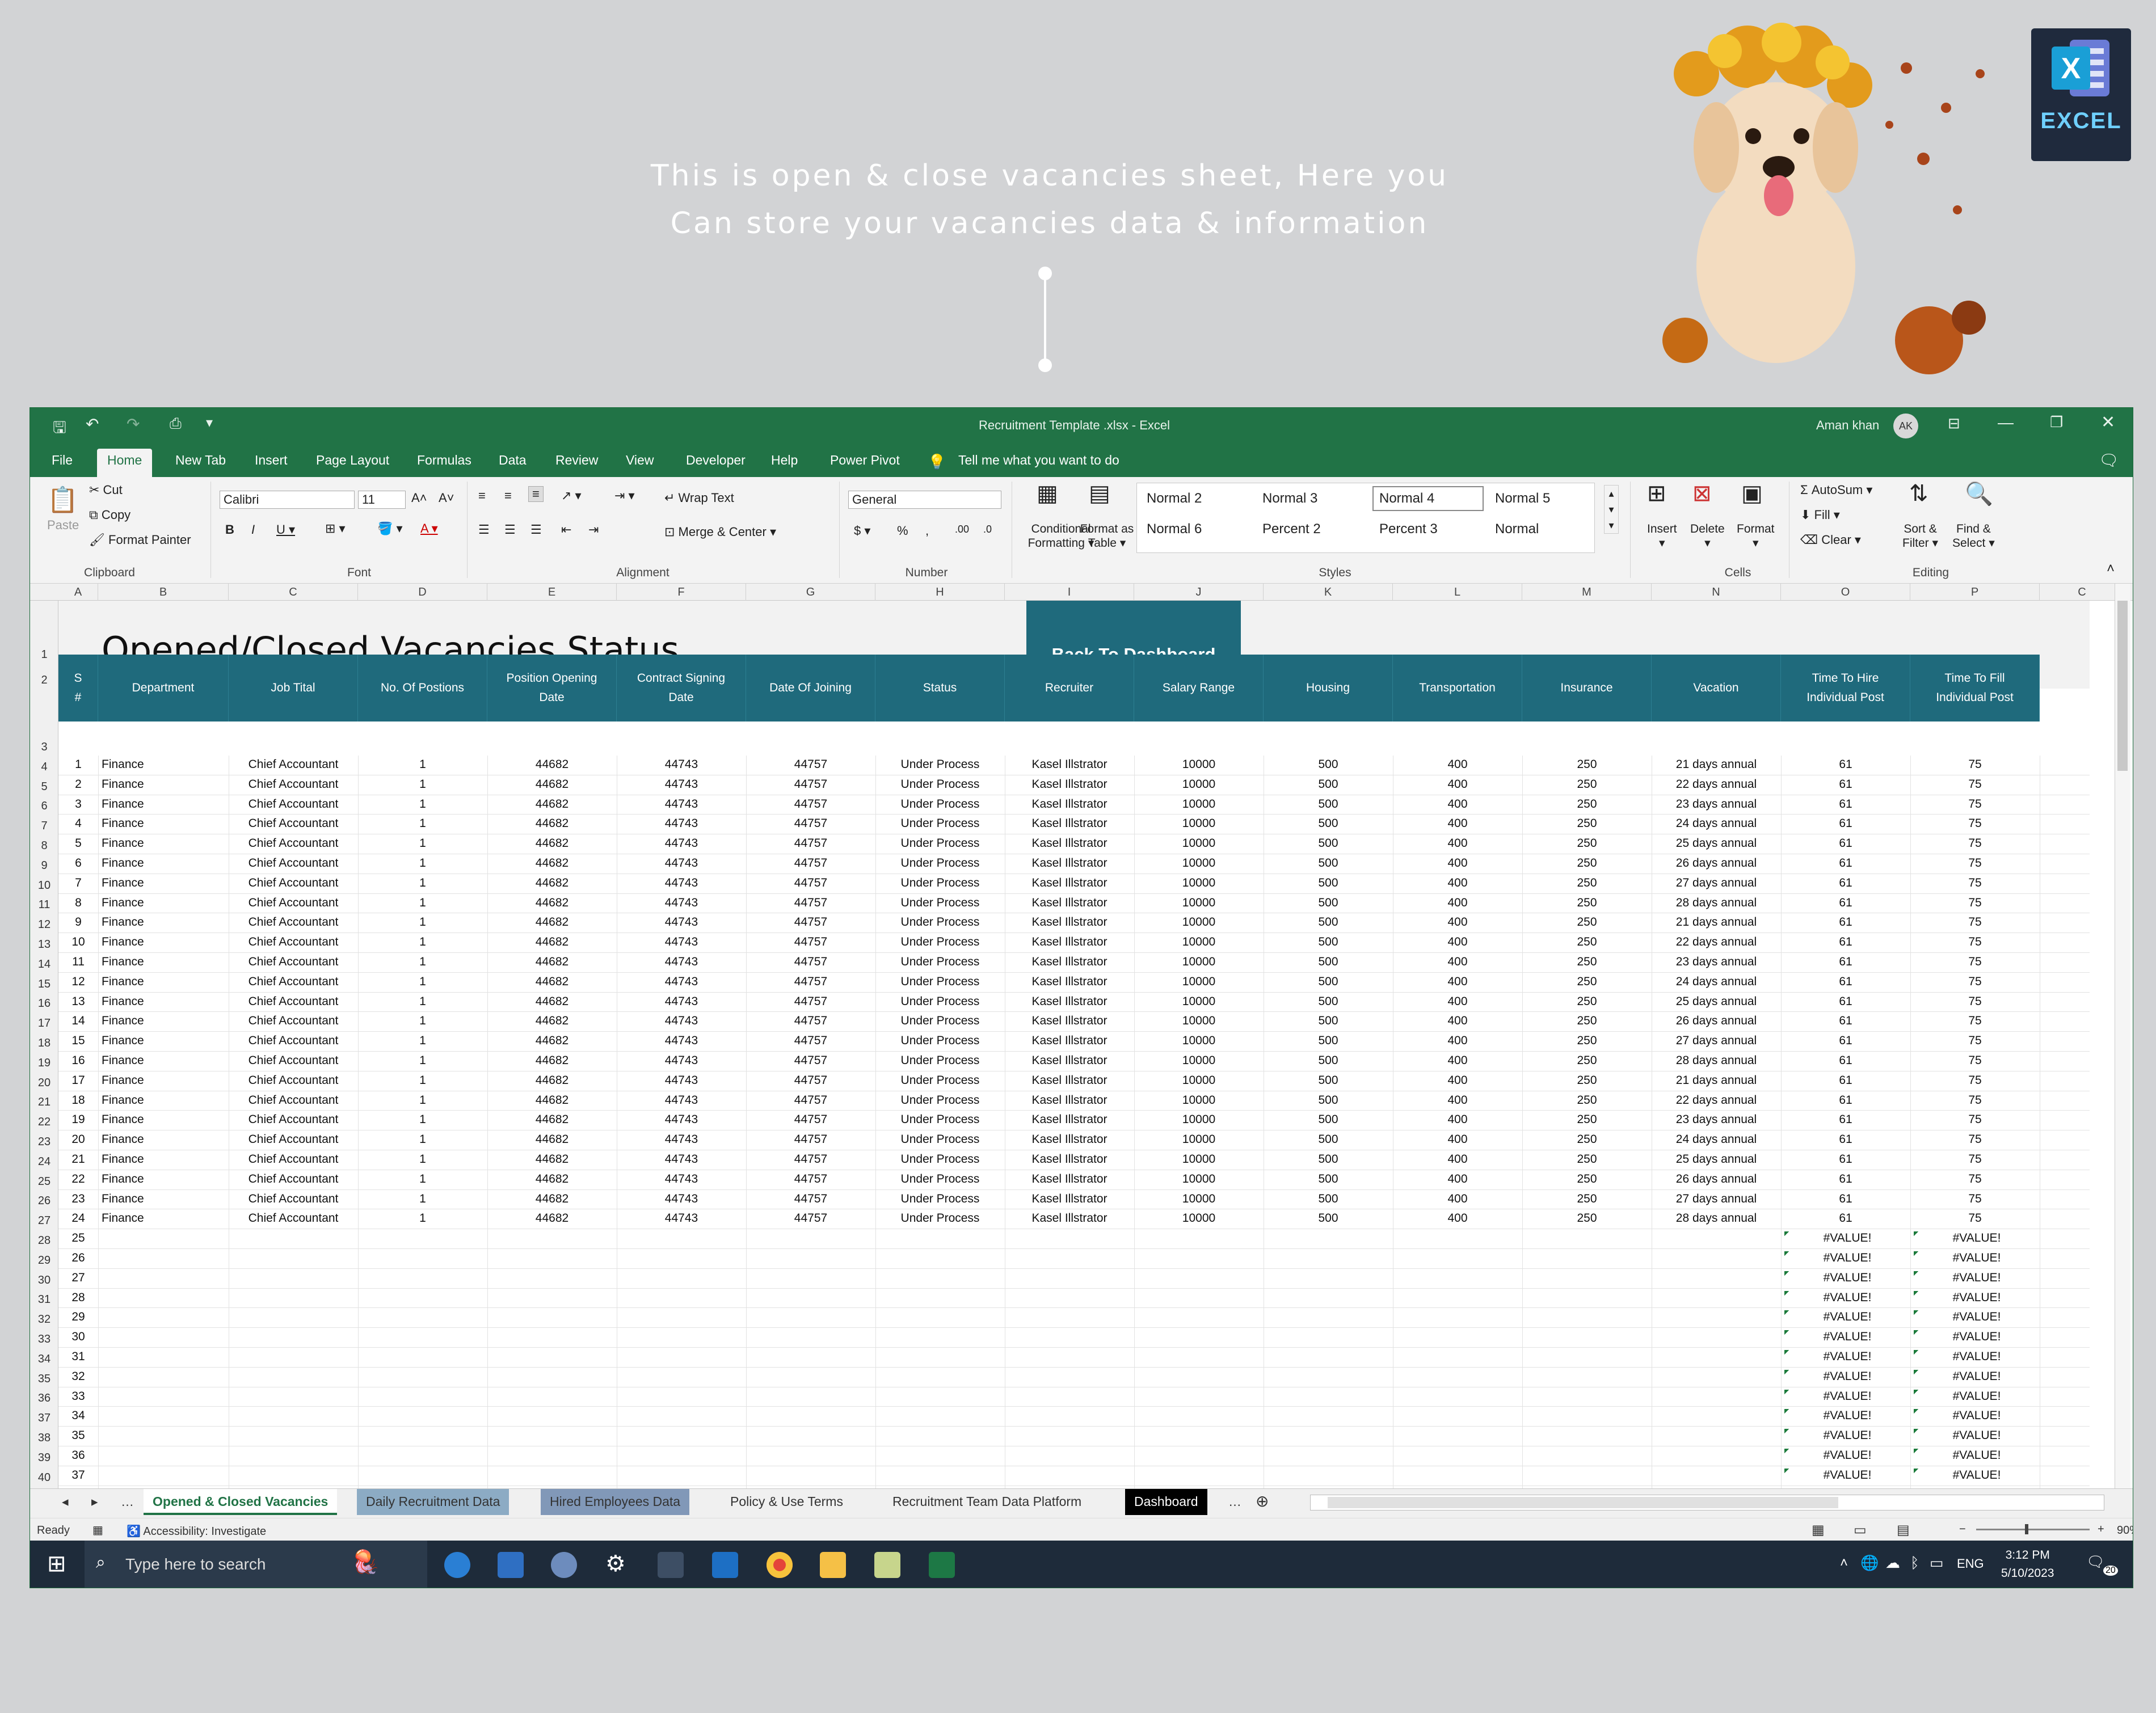 The width and height of the screenshot is (2156, 1713). Describe the element at coordinates (78, 884) in the screenshot. I see `table-cell: 7` at that location.